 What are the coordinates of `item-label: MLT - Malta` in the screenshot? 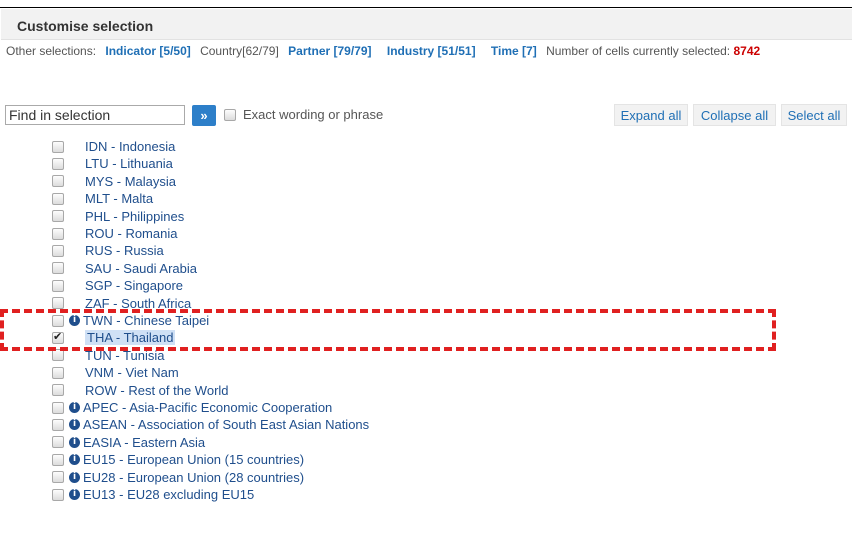 It's located at (119, 199).